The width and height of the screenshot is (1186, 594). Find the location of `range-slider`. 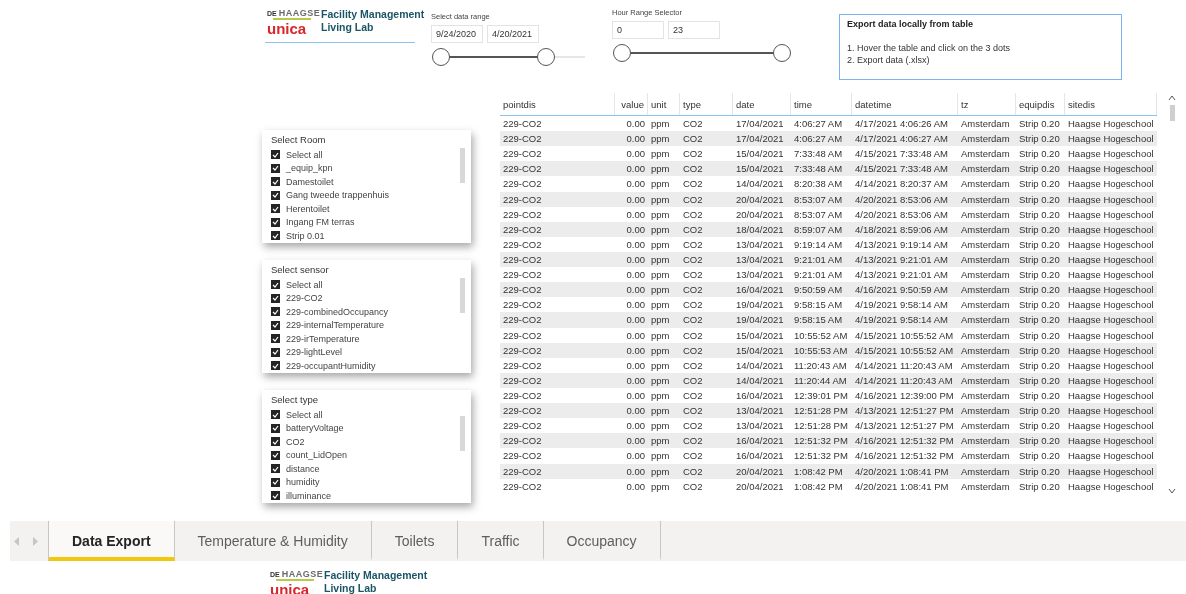

range-slider is located at coordinates (702, 53).